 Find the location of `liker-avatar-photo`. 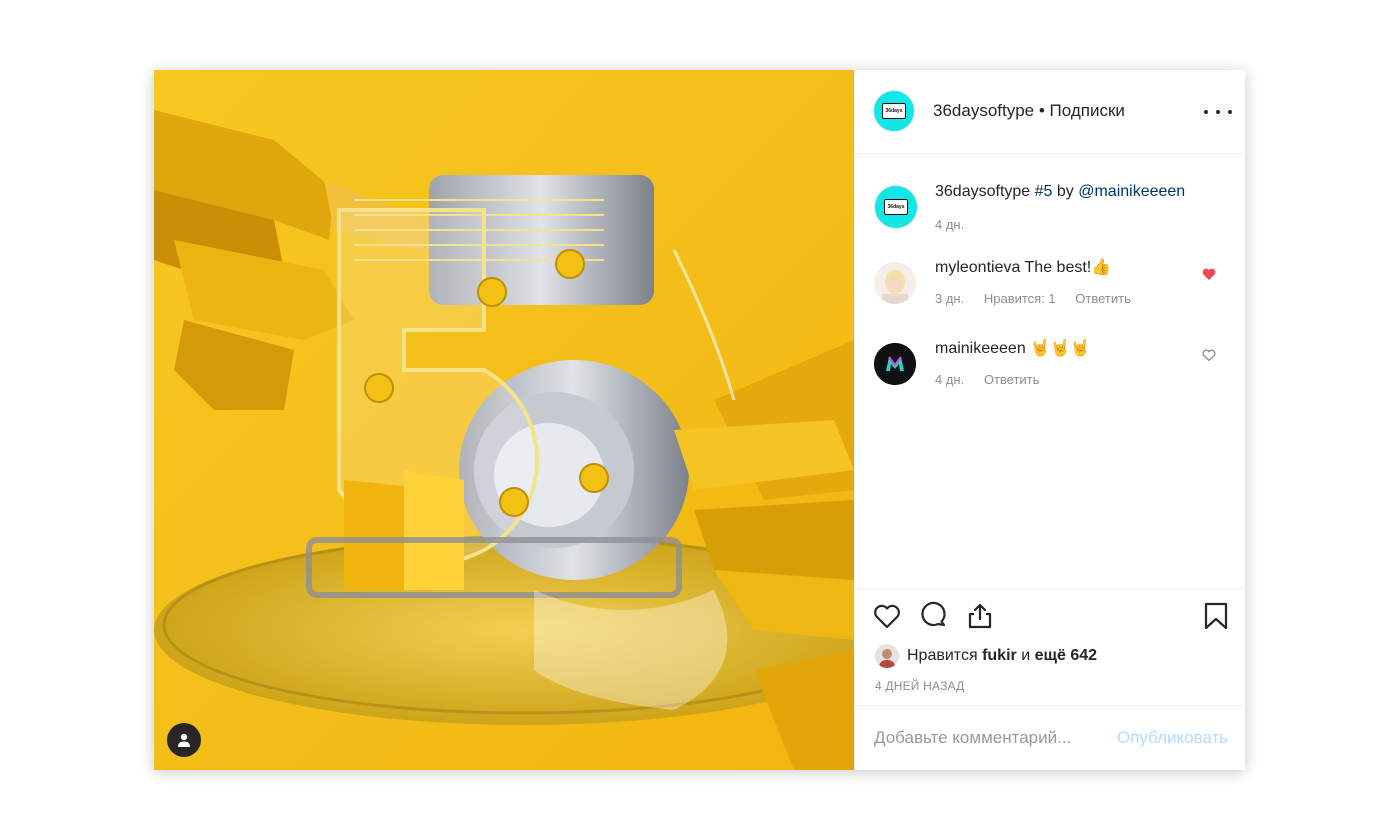

liker-avatar-photo is located at coordinates (887, 656).